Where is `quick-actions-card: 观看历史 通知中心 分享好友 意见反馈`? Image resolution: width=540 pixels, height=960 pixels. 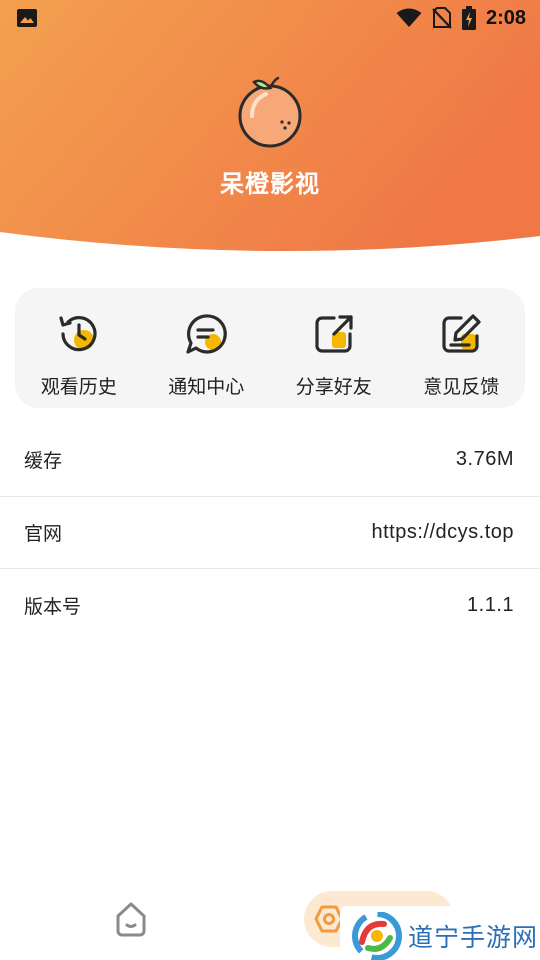 quick-actions-card: 观看历史 通知中心 分享好友 意见反馈 is located at coordinates (270, 348).